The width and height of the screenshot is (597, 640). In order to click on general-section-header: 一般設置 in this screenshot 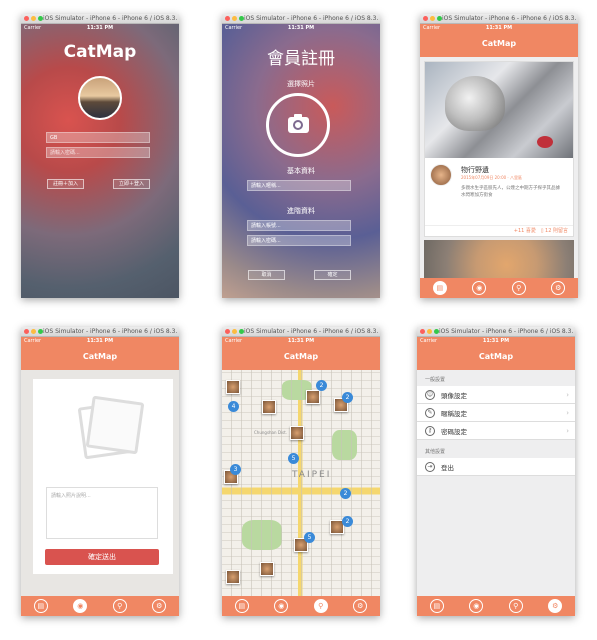, I will do `click(435, 380)`.